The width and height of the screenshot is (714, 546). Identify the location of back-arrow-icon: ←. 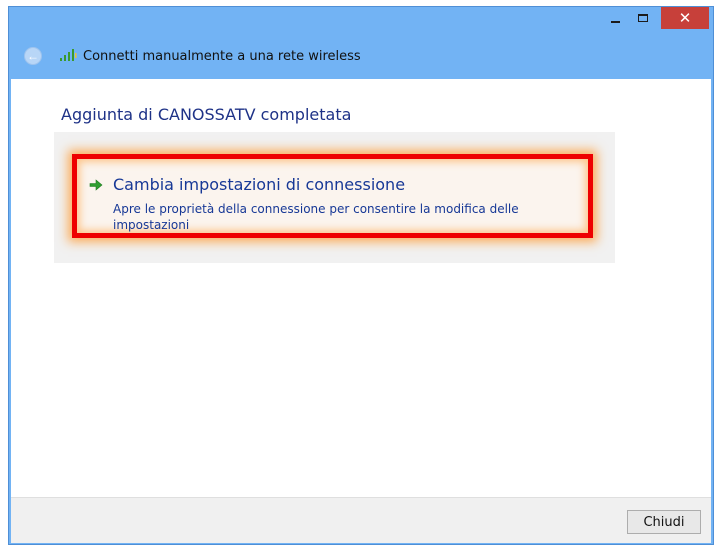
(33, 56).